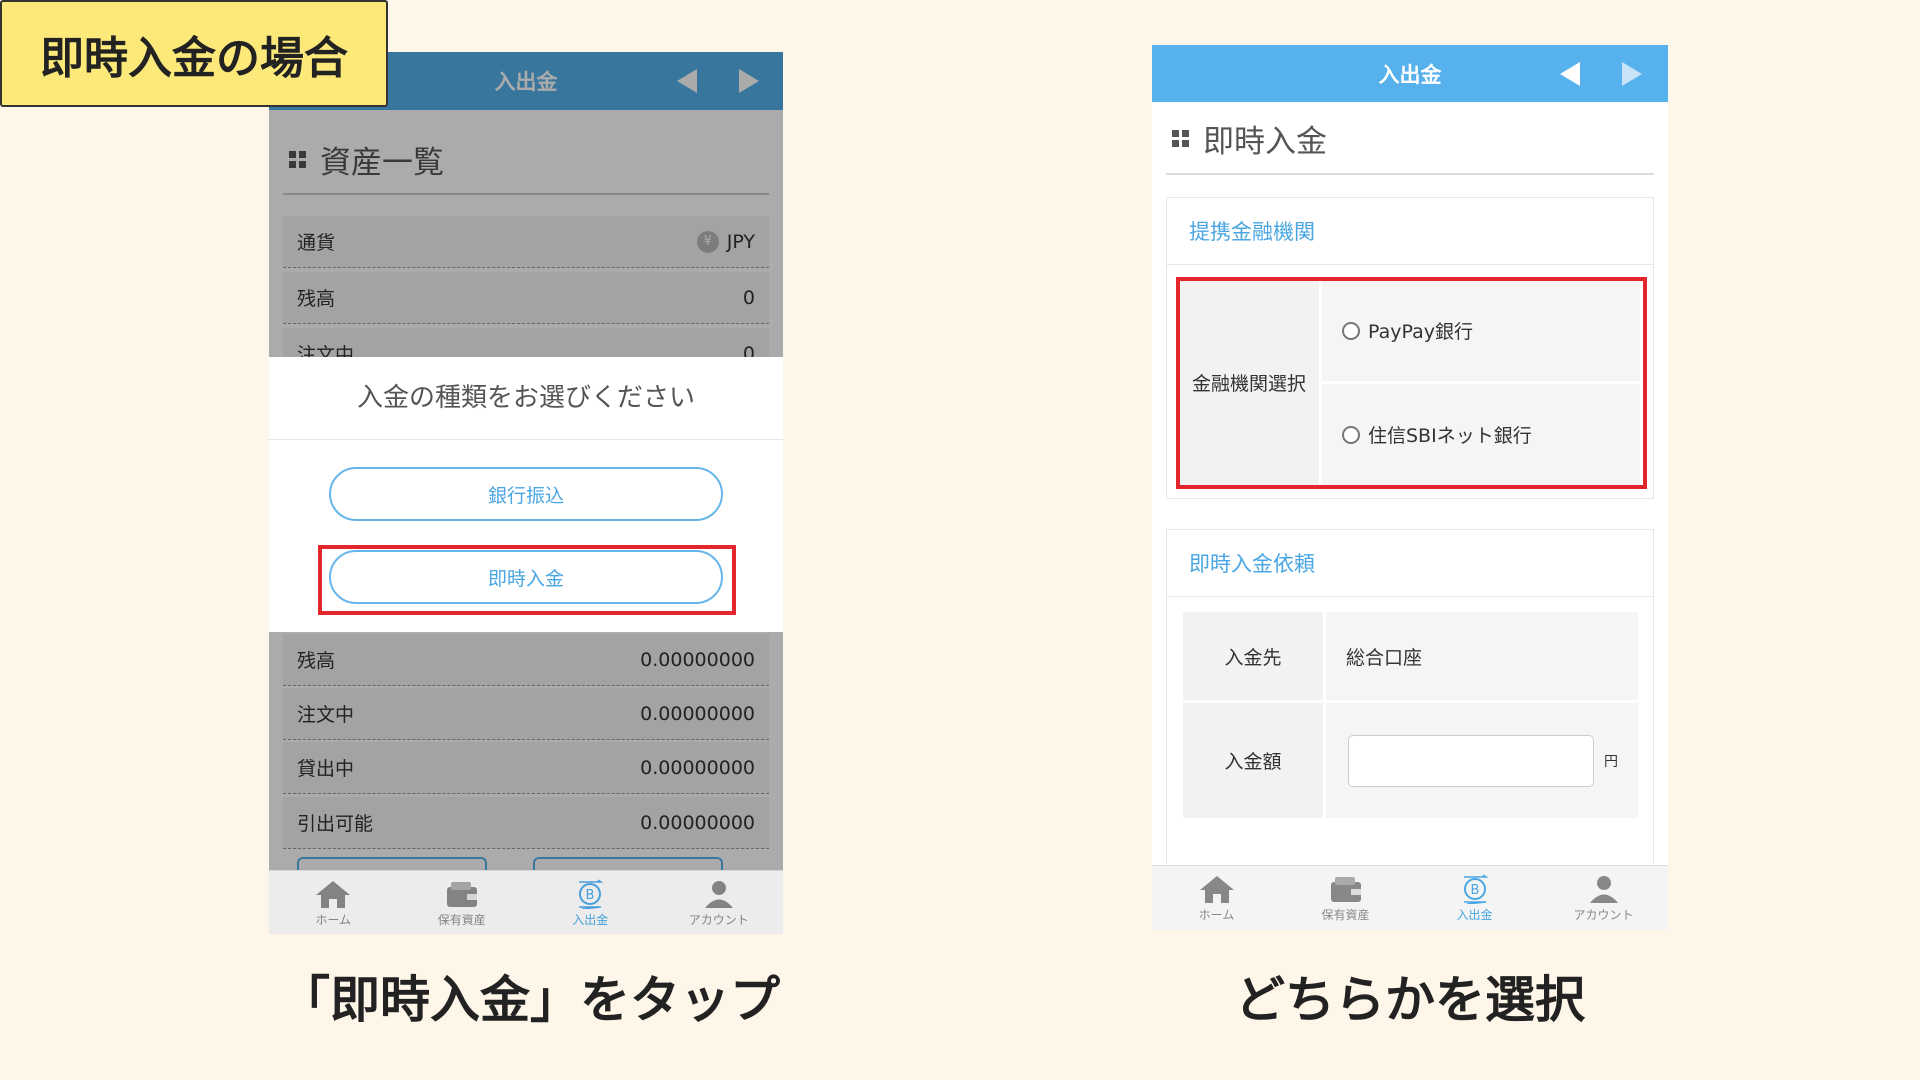 The height and width of the screenshot is (1080, 1920). I want to click on person-icon, so click(1603, 889).